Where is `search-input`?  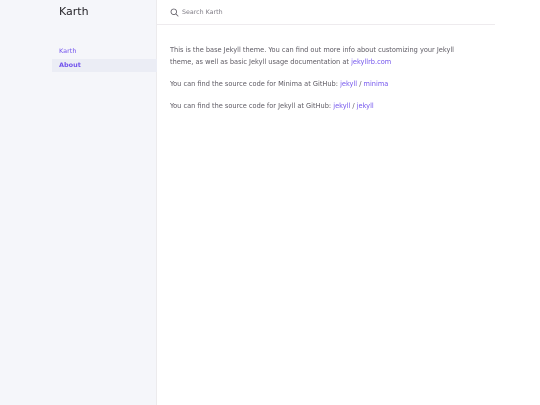
search-input is located at coordinates (262, 12).